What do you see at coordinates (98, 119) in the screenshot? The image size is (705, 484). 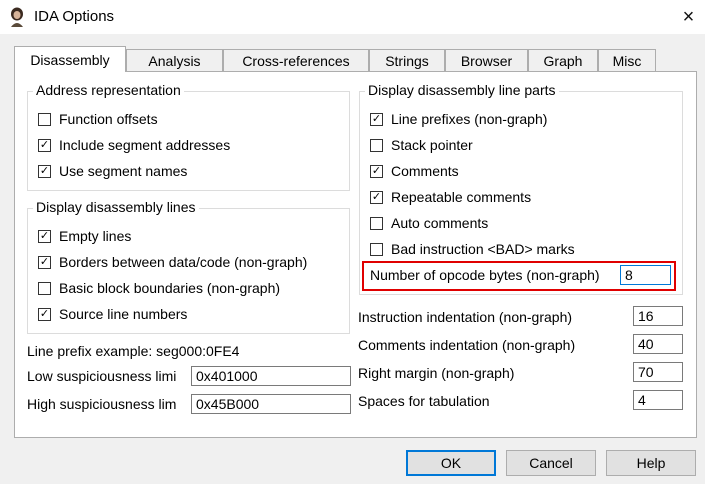 I see `checkbox-function-offsets: Function offsets` at bounding box center [98, 119].